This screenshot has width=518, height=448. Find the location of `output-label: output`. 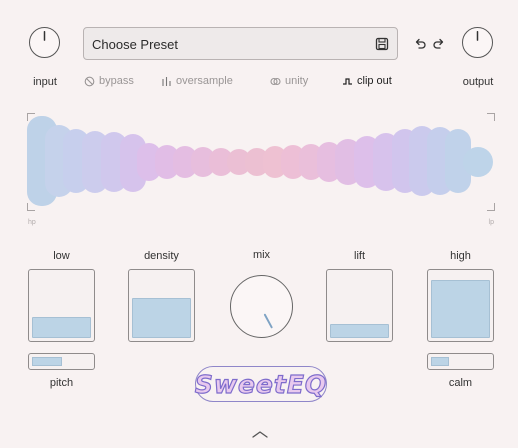

output-label: output is located at coordinates (478, 82).